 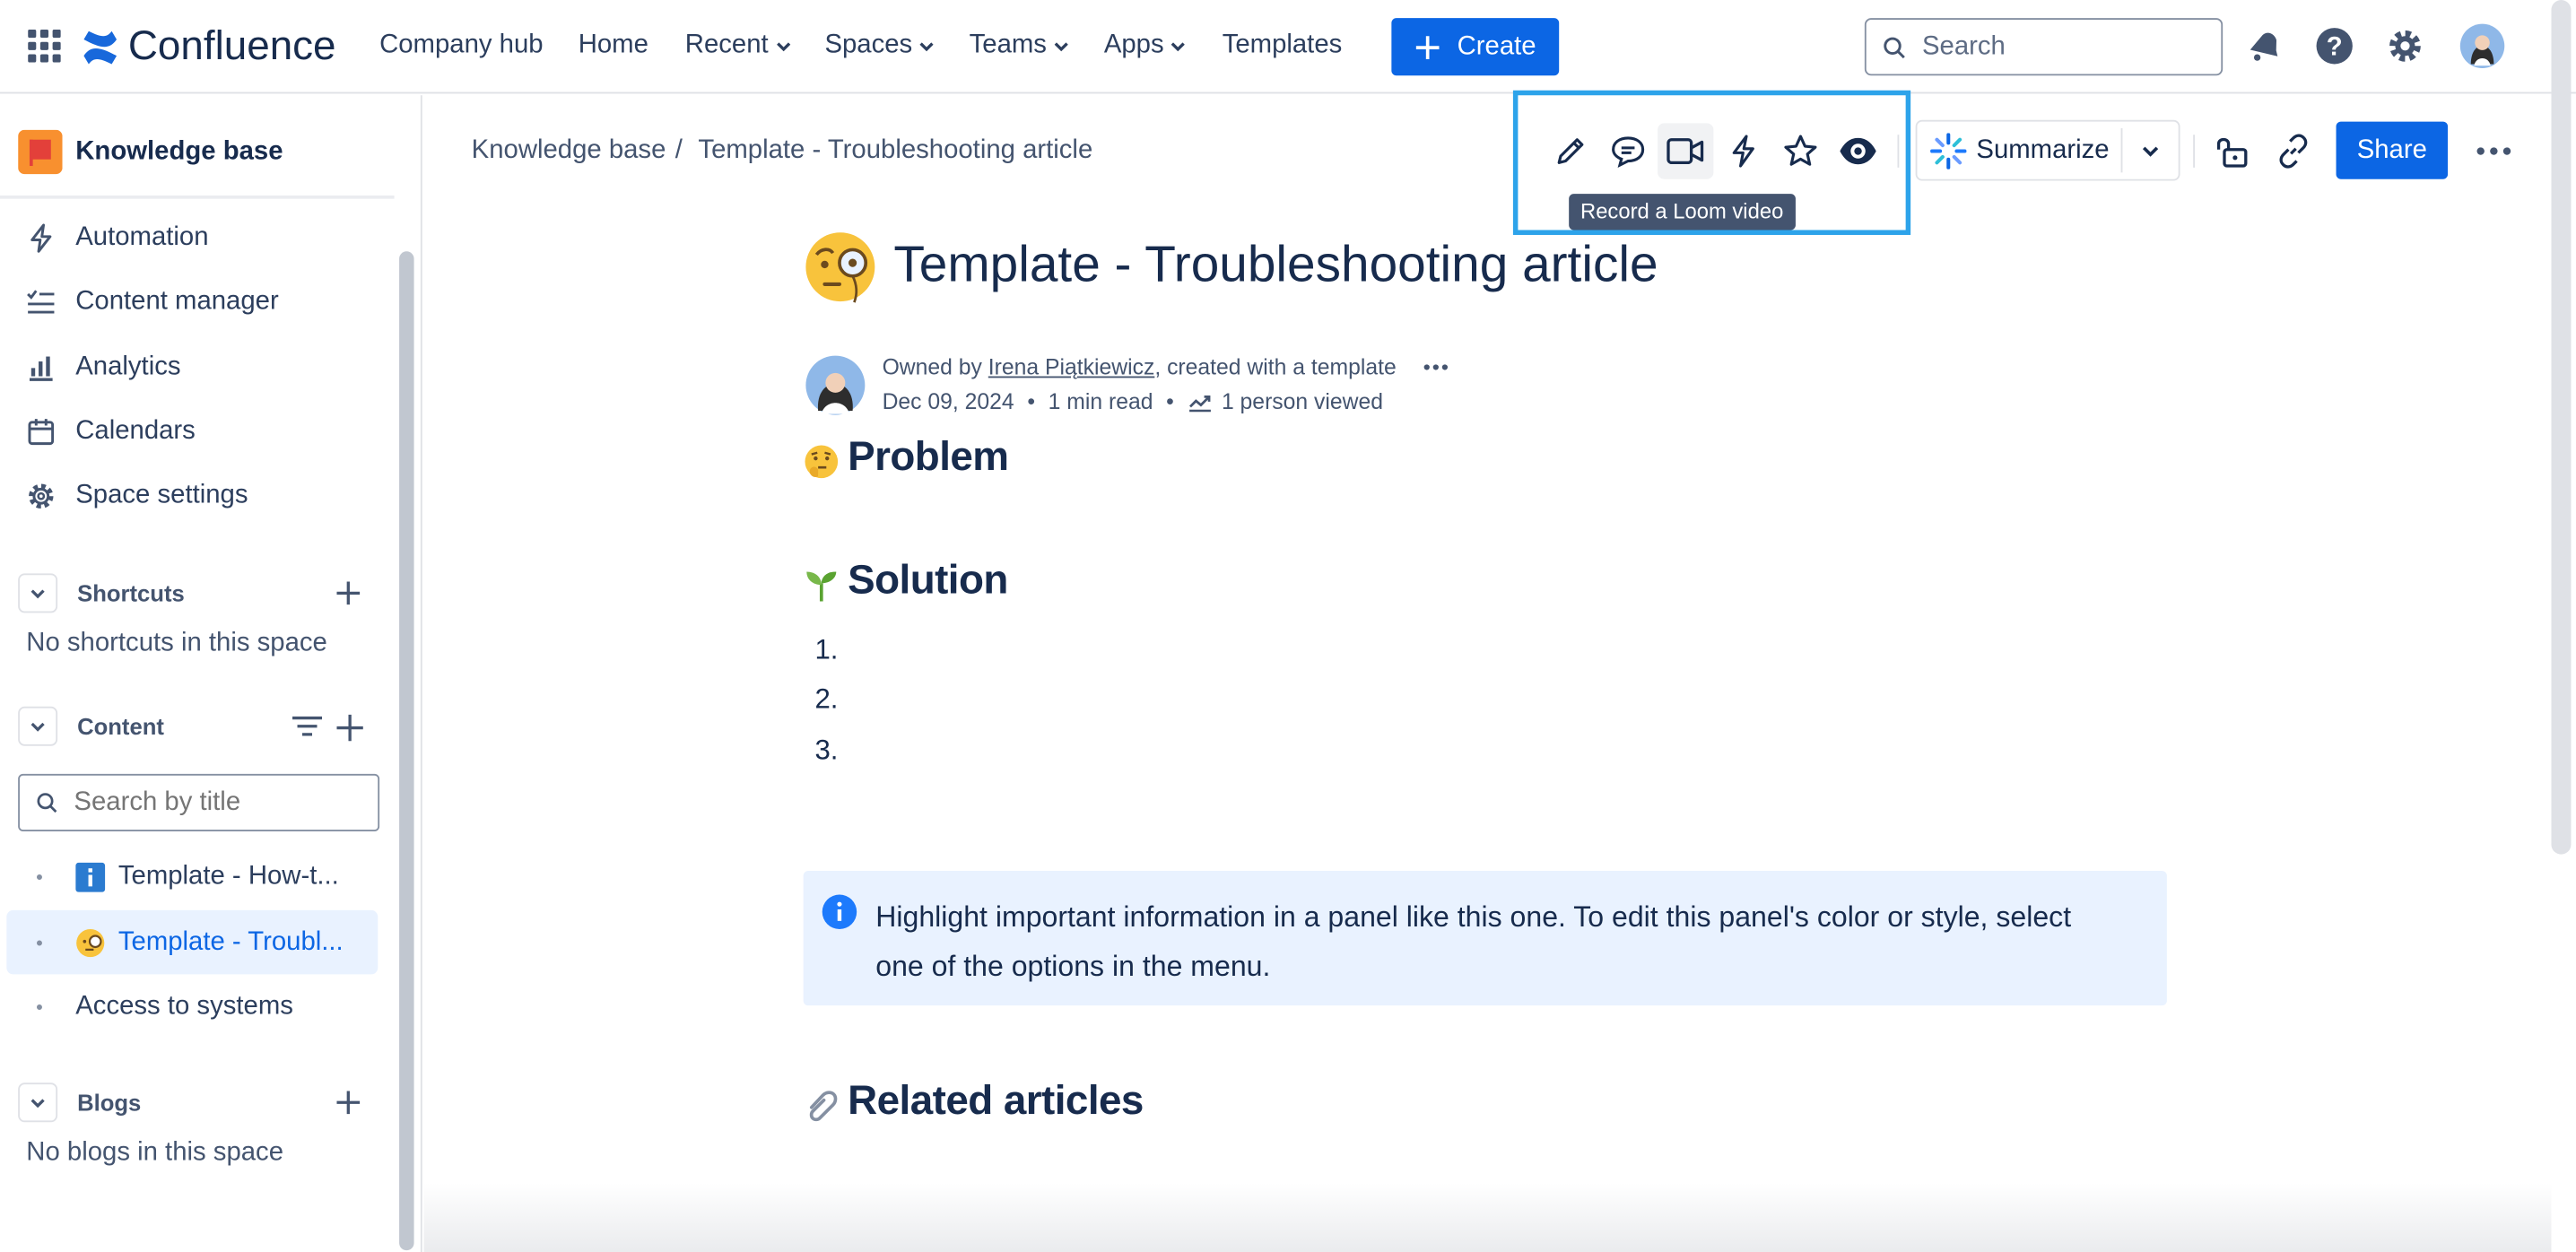 What do you see at coordinates (1682, 212) in the screenshot?
I see `record-loom-tooltip: Record a Loom video` at bounding box center [1682, 212].